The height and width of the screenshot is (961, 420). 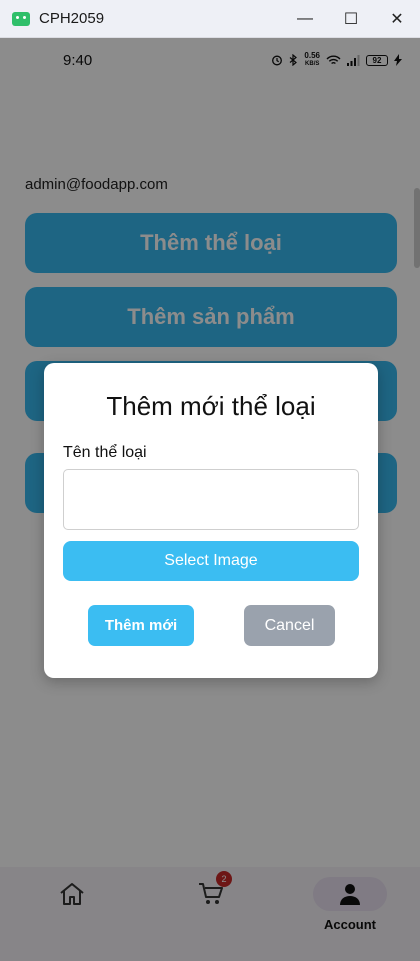 I want to click on window-controls: — ☐ ✕, so click(x=351, y=18).